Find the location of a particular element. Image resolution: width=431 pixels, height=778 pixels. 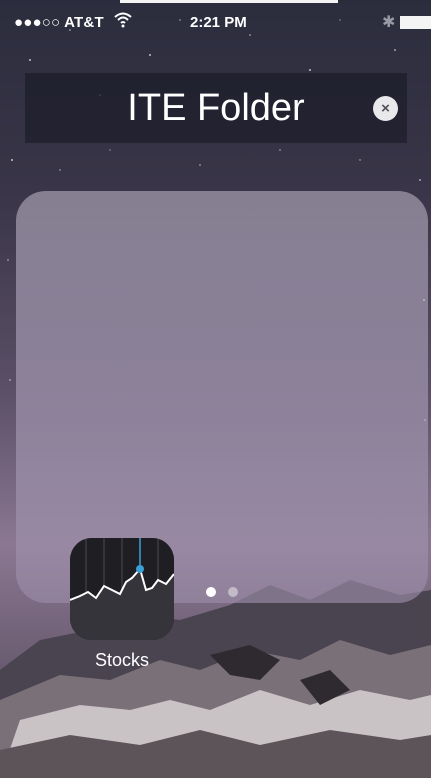

page-indicator is located at coordinates (222, 593).